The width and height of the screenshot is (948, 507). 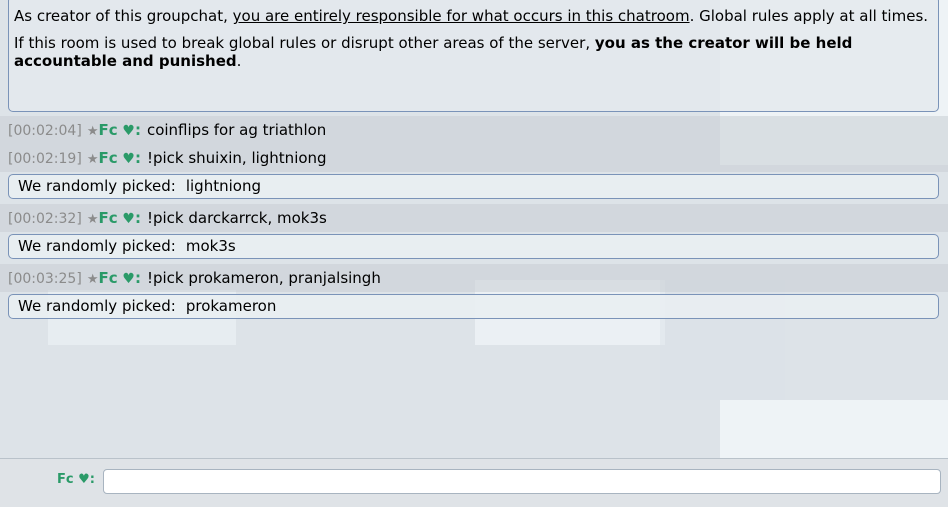 What do you see at coordinates (45, 131) in the screenshot?
I see `message-timestamp: [00:02:04]` at bounding box center [45, 131].